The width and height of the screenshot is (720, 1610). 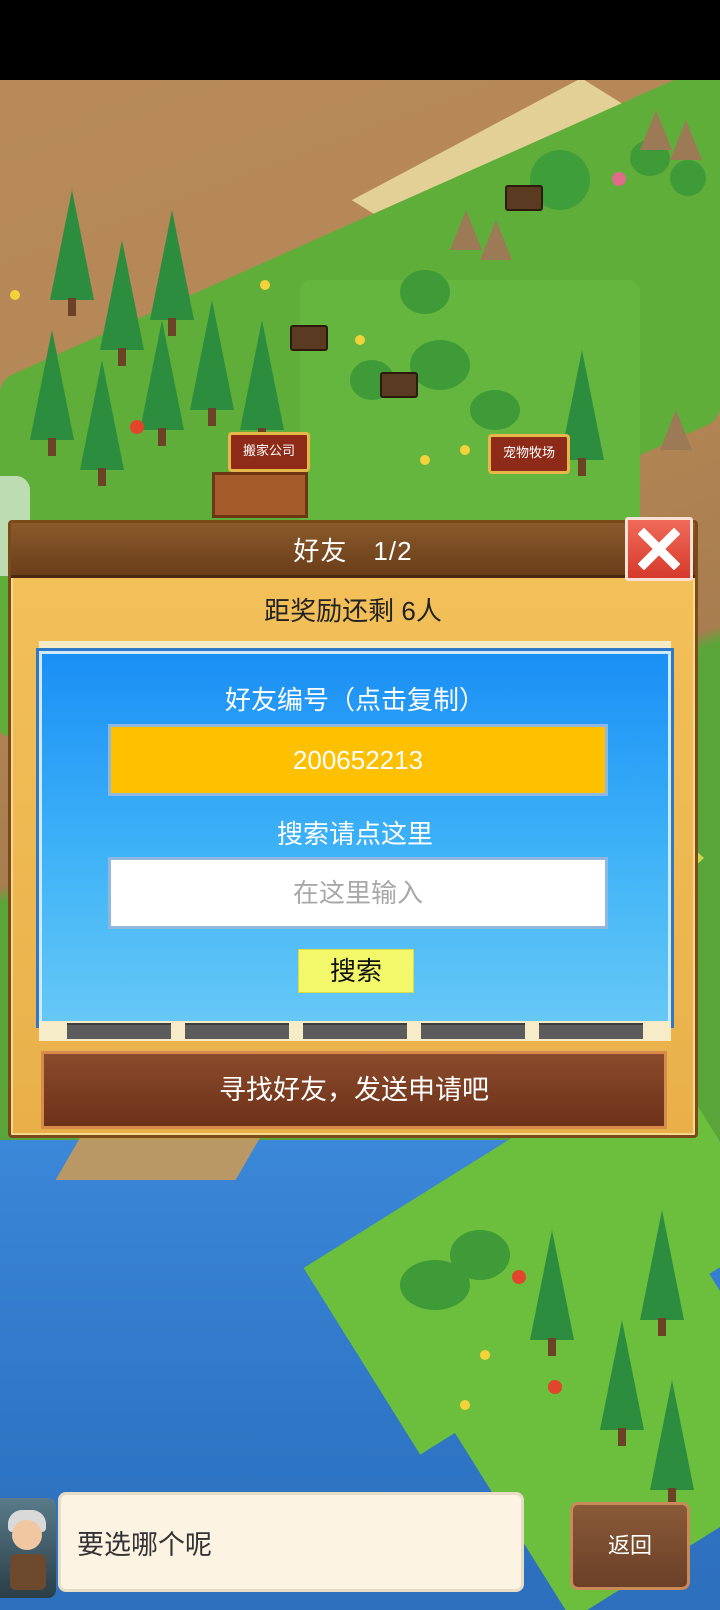 I want to click on moving-company-building, so click(x=260, y=495).